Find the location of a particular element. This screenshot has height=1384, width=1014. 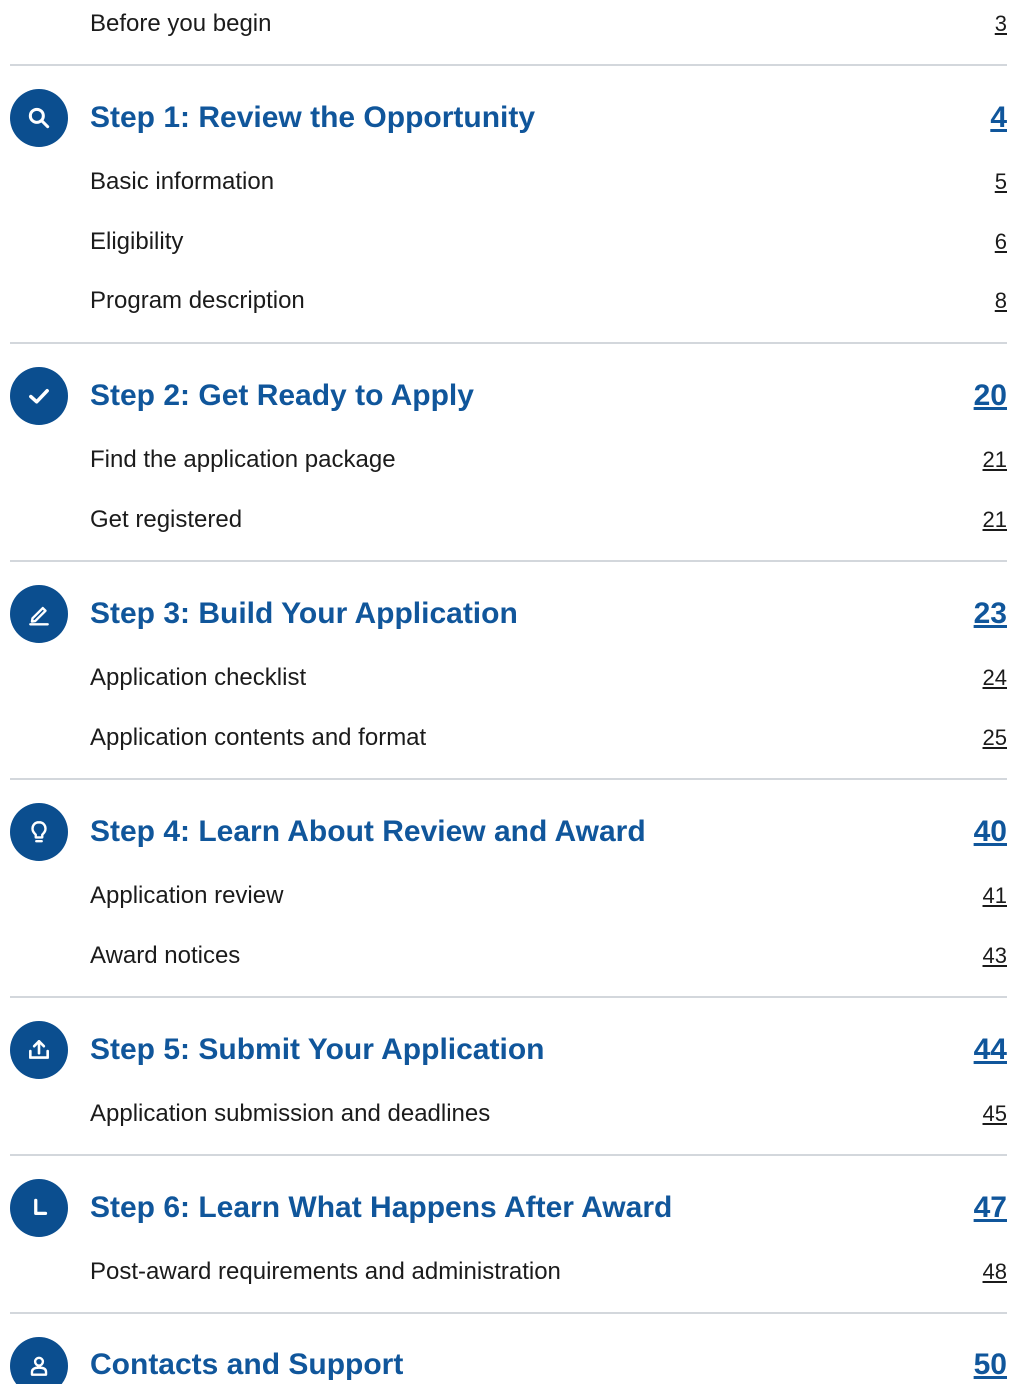

toc-entry-before-you-begin: Before you begin 3 is located at coordinates (507, 24).